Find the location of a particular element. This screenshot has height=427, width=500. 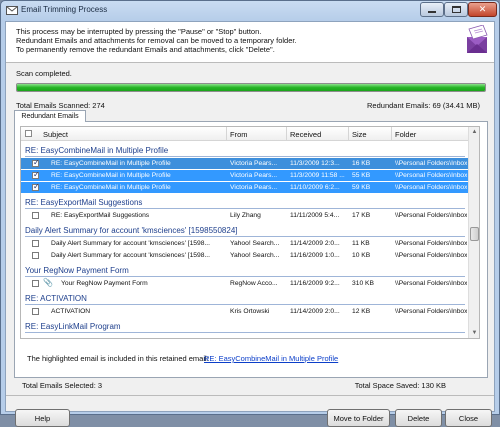

total-emails-scanned: Total Emails Scanned: 274 is located at coordinates (60, 105).